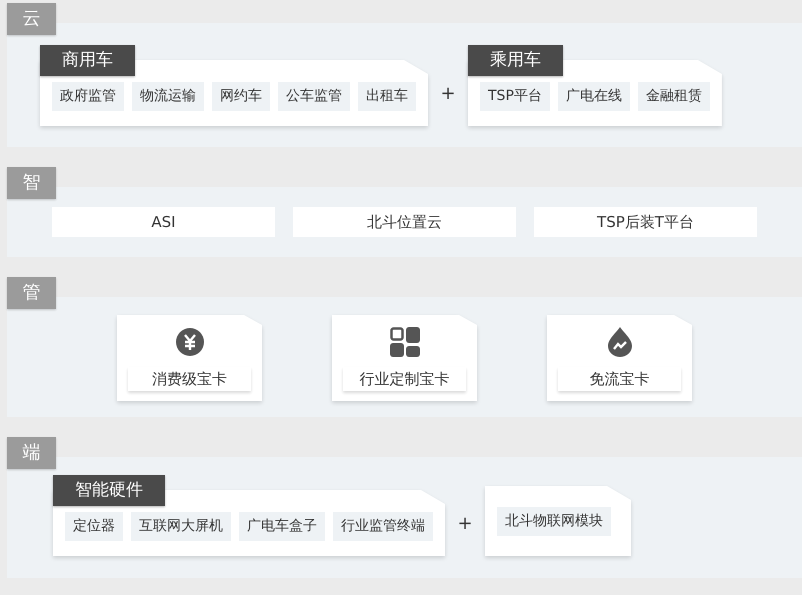 This screenshot has height=595, width=802. Describe the element at coordinates (31, 293) in the screenshot. I see `section-tag: 管` at that location.